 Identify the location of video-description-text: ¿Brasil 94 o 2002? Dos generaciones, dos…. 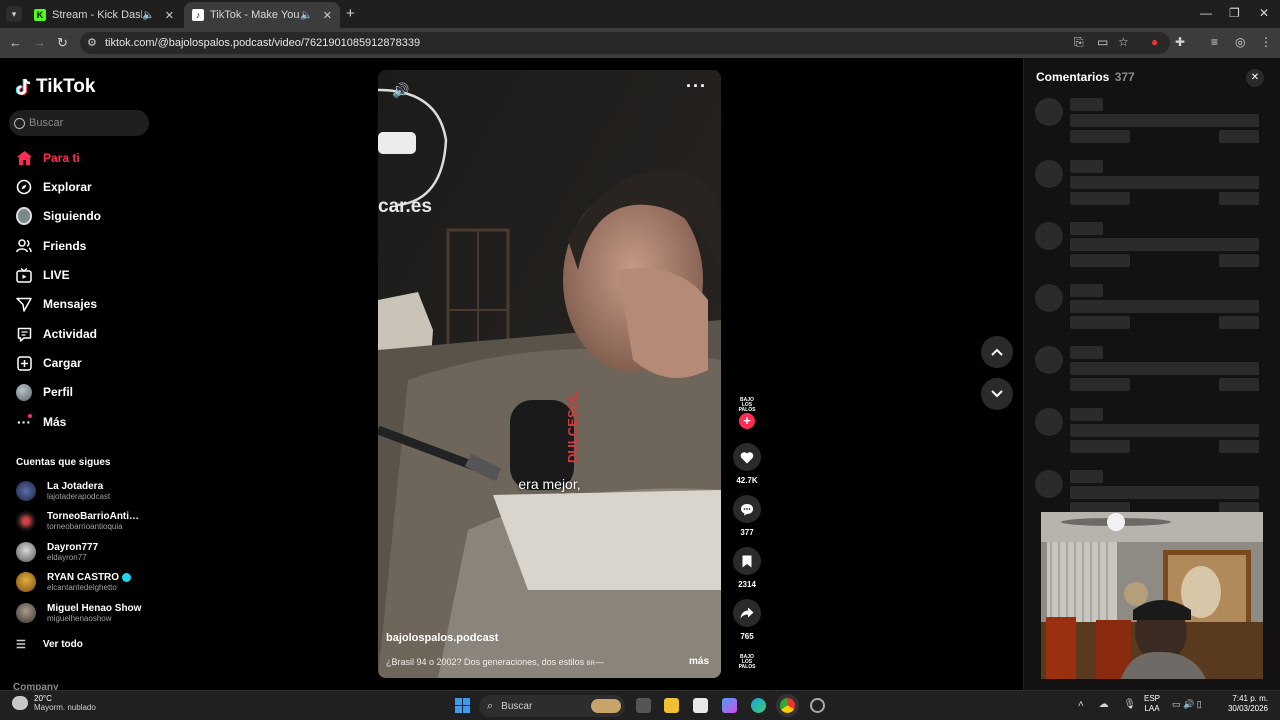
(485, 662).